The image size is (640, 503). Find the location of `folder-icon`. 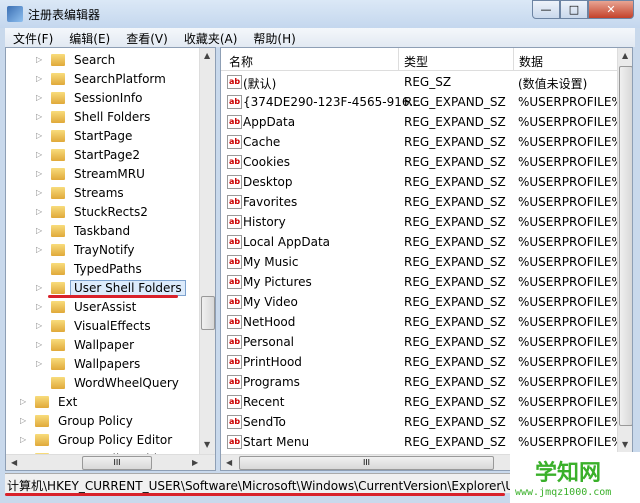

folder-icon is located at coordinates (58, 363).